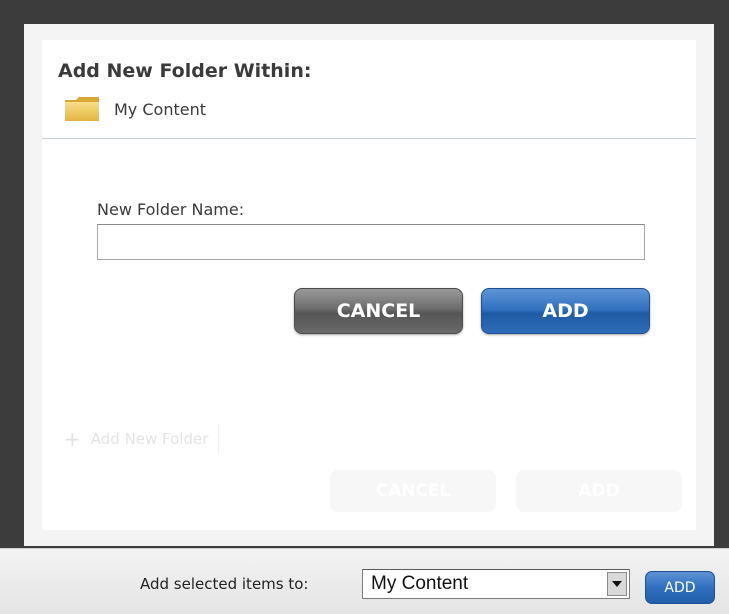 The width and height of the screenshot is (729, 614). Describe the element at coordinates (185, 71) in the screenshot. I see `dialog-title: Add New Folder Within:` at that location.